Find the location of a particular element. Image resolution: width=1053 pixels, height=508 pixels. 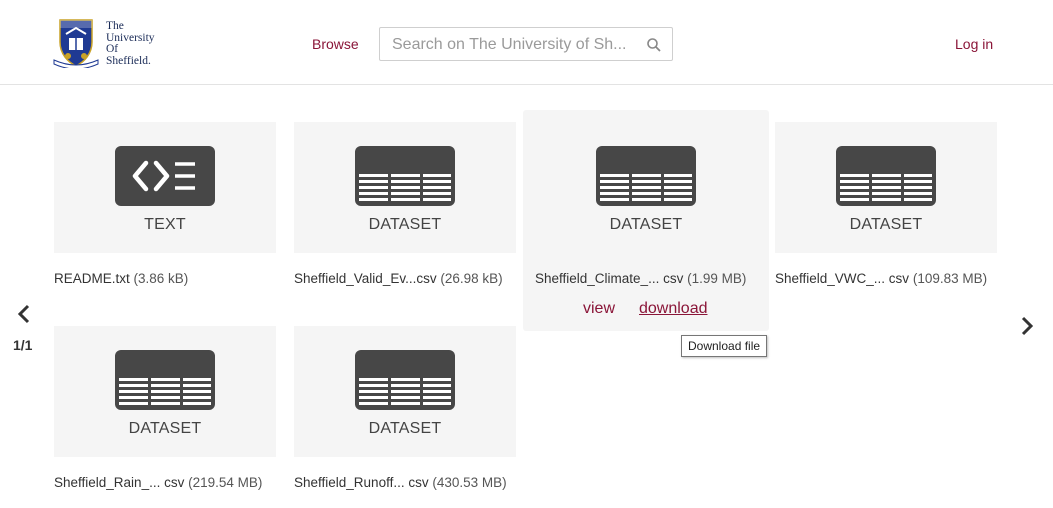

file-name-row: Sheffield_Climate_... csv (1.99 MB) is located at coordinates (640, 278).